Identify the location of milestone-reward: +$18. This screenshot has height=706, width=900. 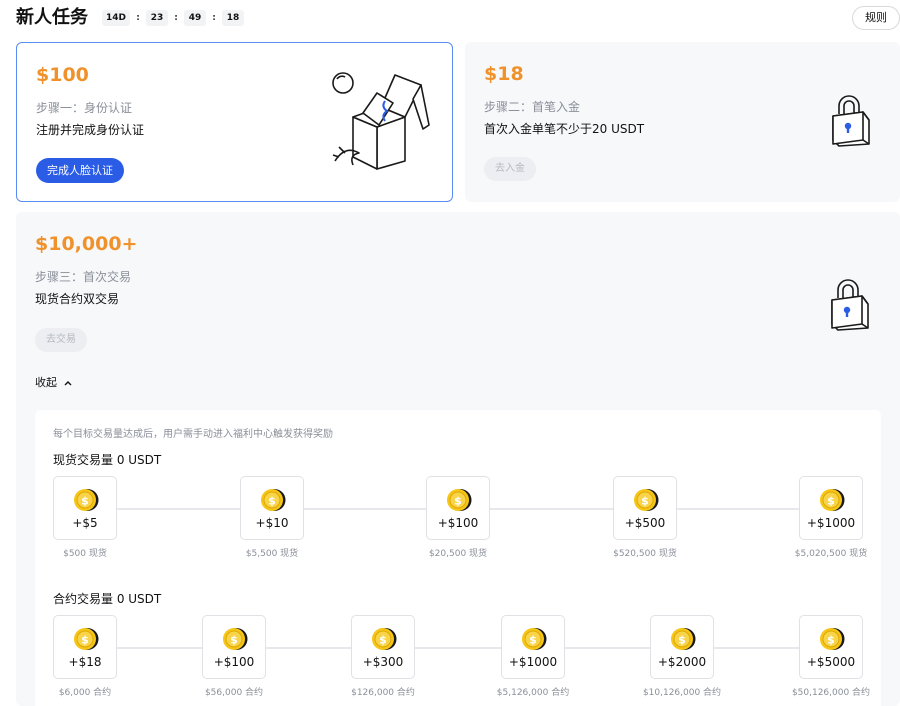
(85, 662).